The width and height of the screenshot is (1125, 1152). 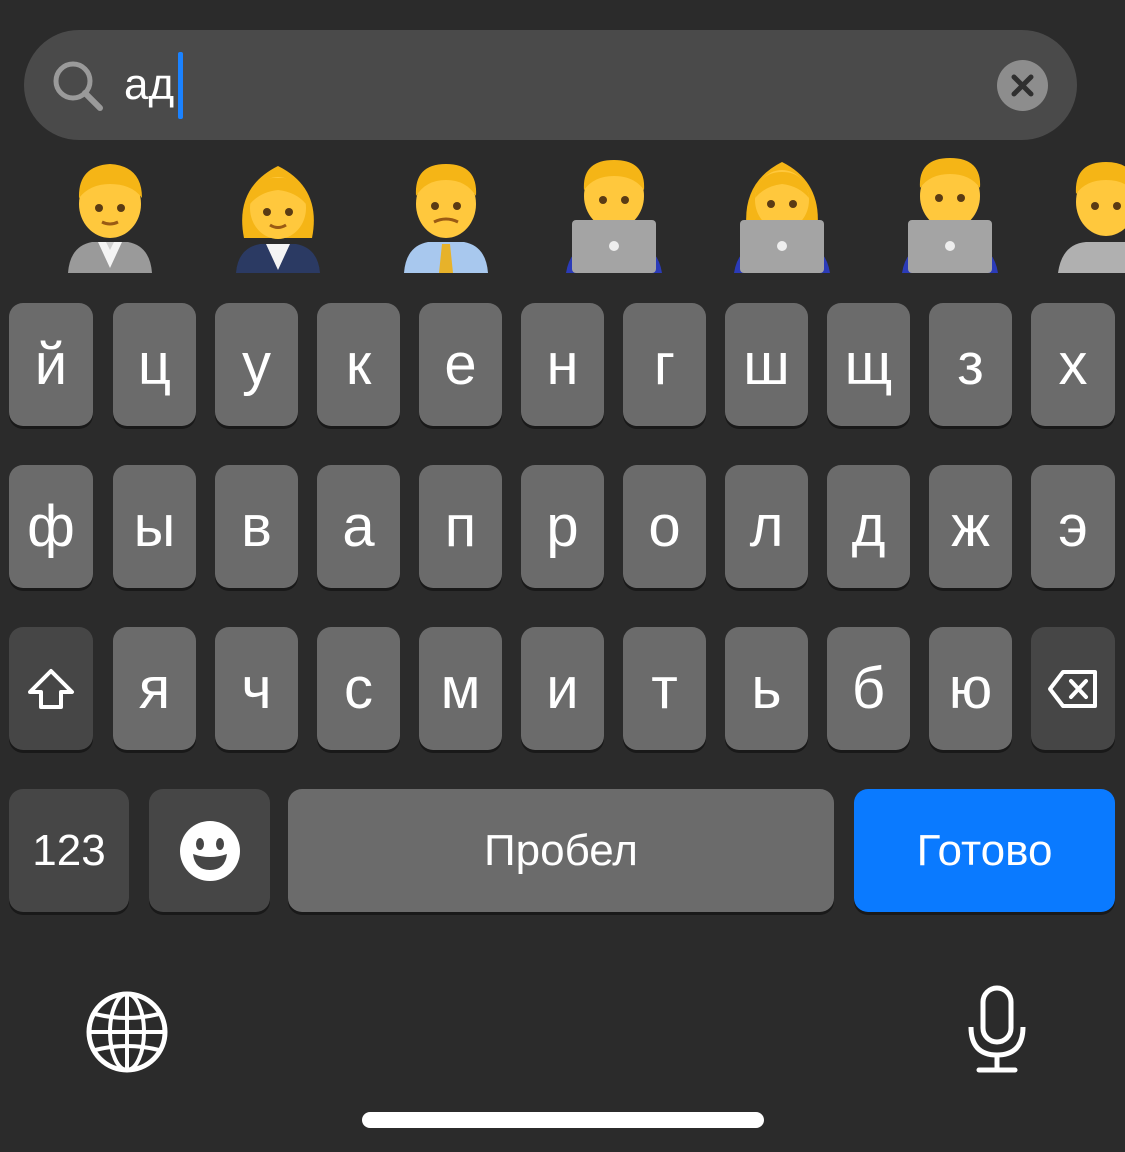 I want to click on key-label: о, so click(x=664, y=526).